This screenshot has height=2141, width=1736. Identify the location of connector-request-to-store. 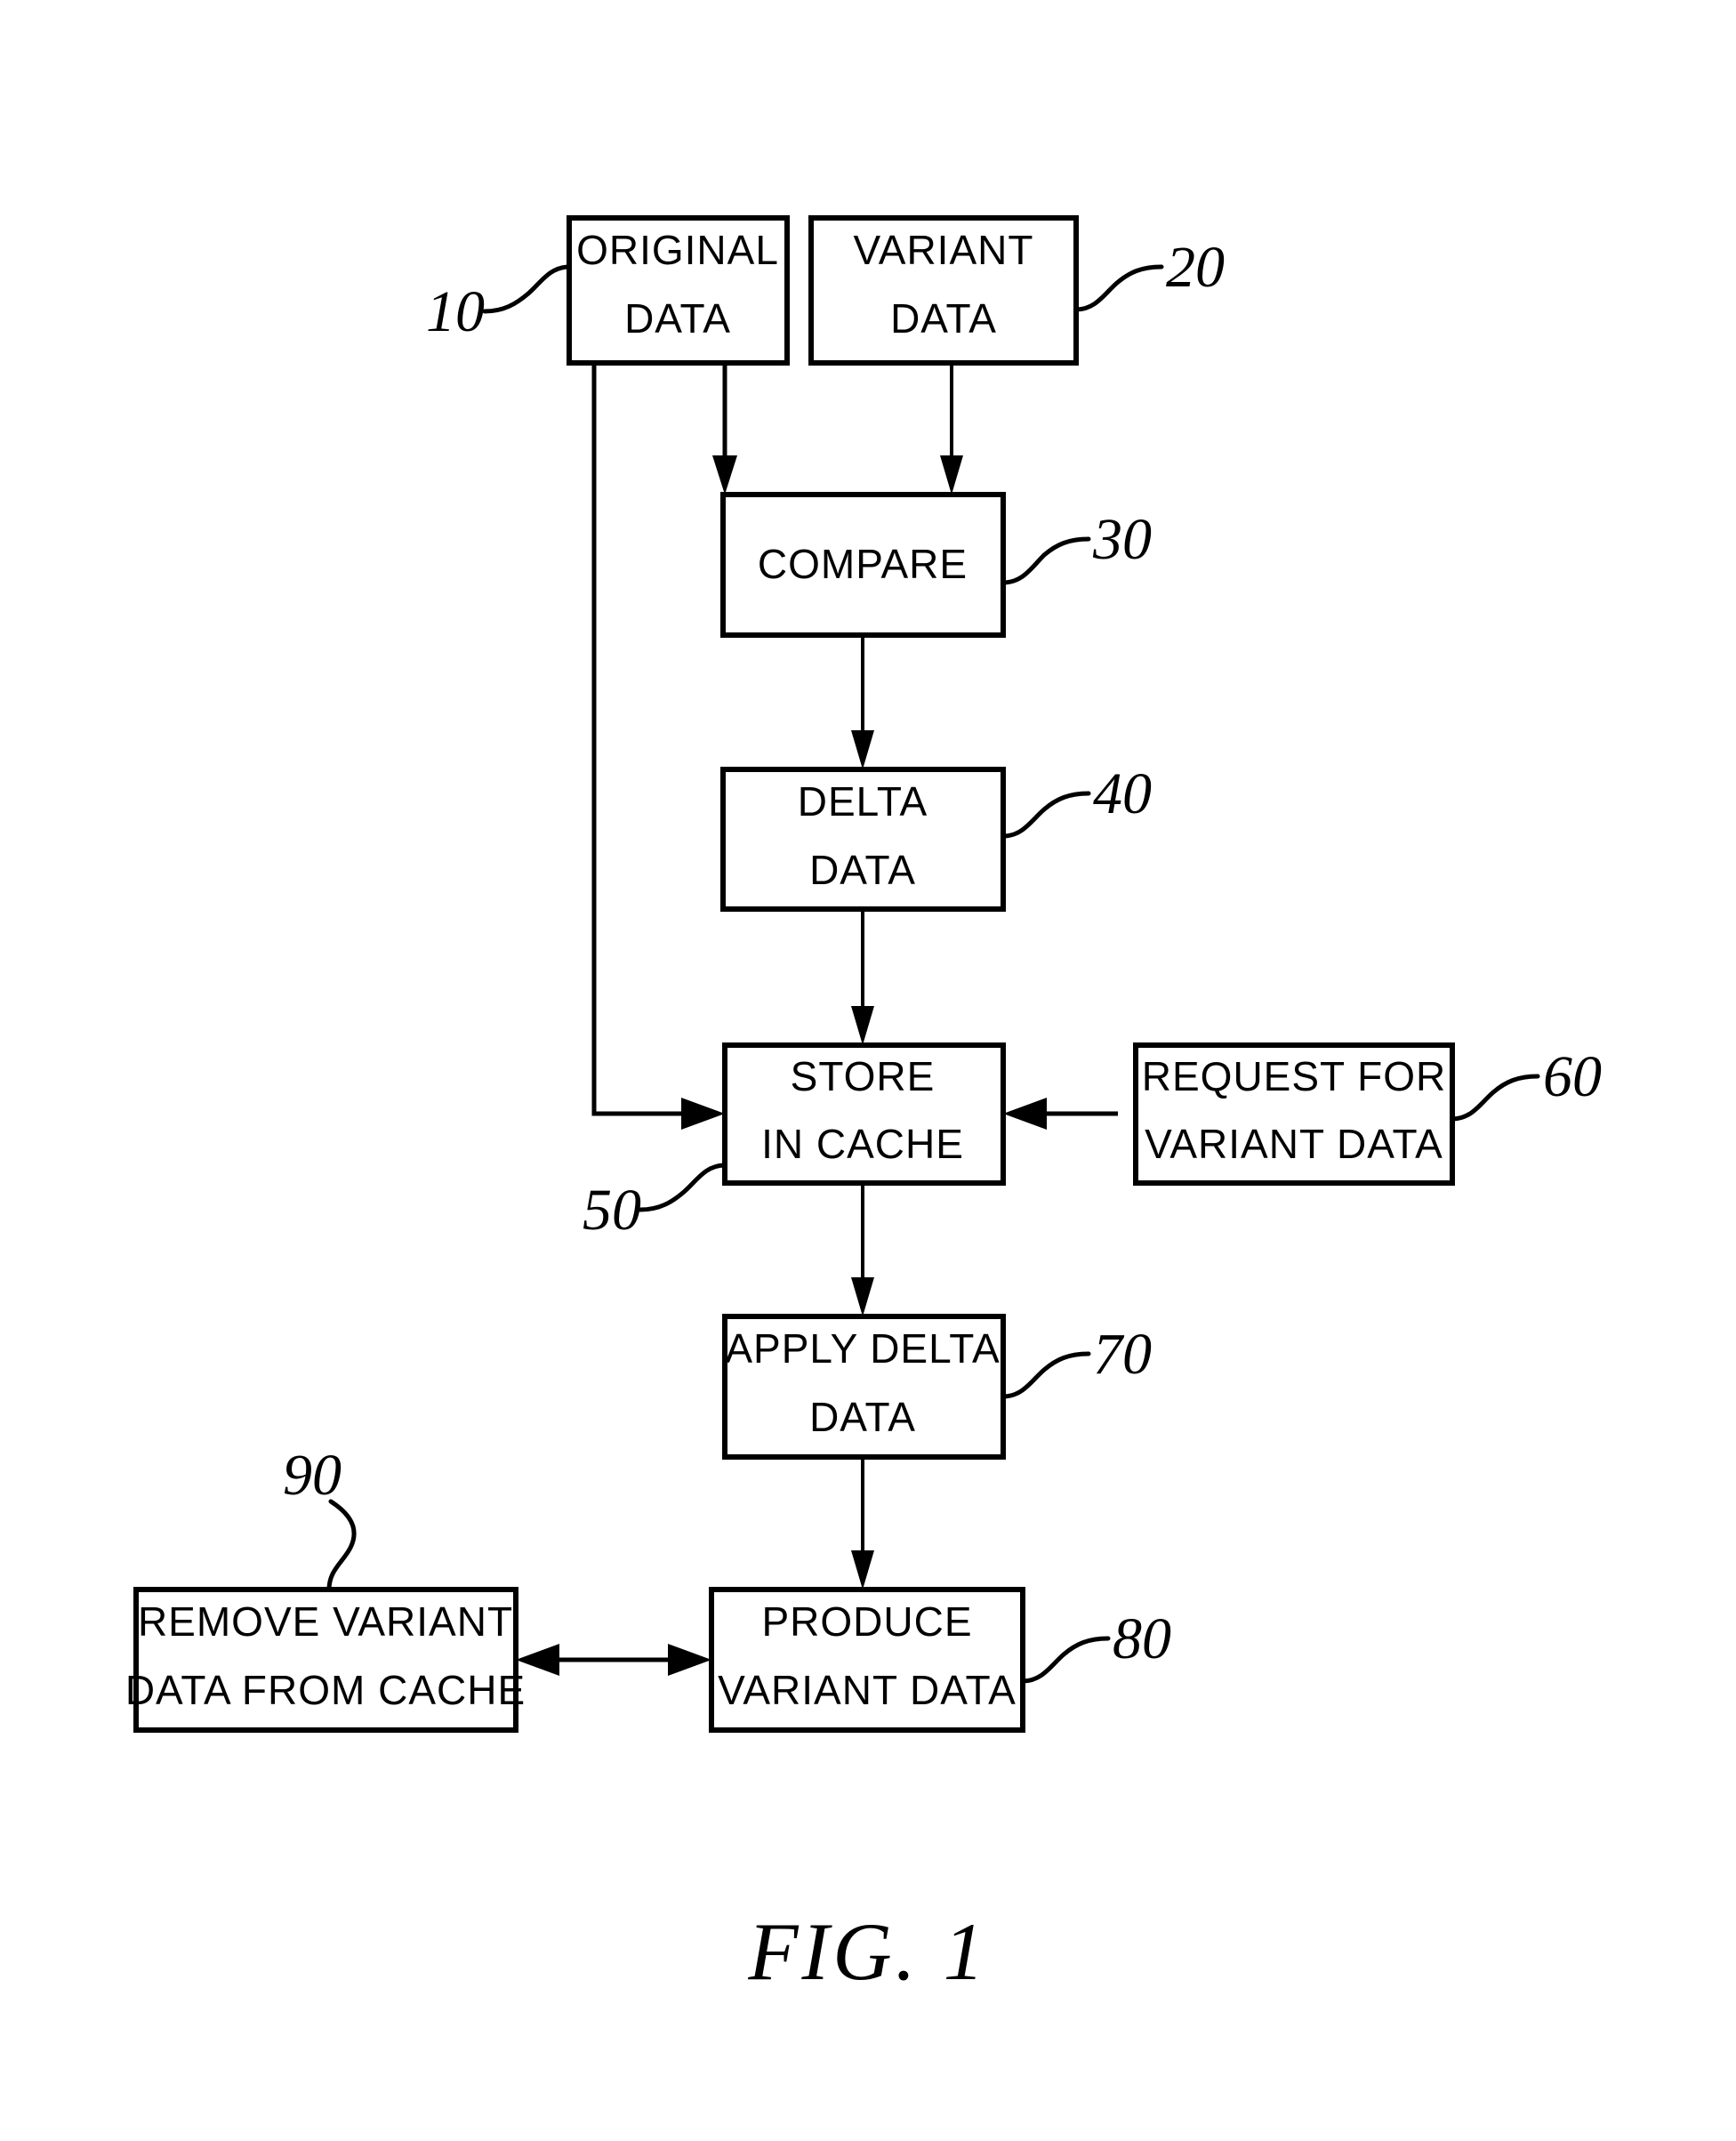
(1060, 1114).